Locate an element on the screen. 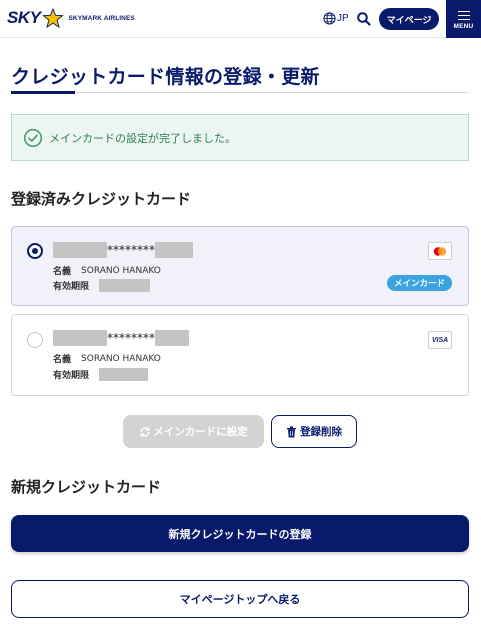 This screenshot has height=634, width=481. search-icon is located at coordinates (364, 19).